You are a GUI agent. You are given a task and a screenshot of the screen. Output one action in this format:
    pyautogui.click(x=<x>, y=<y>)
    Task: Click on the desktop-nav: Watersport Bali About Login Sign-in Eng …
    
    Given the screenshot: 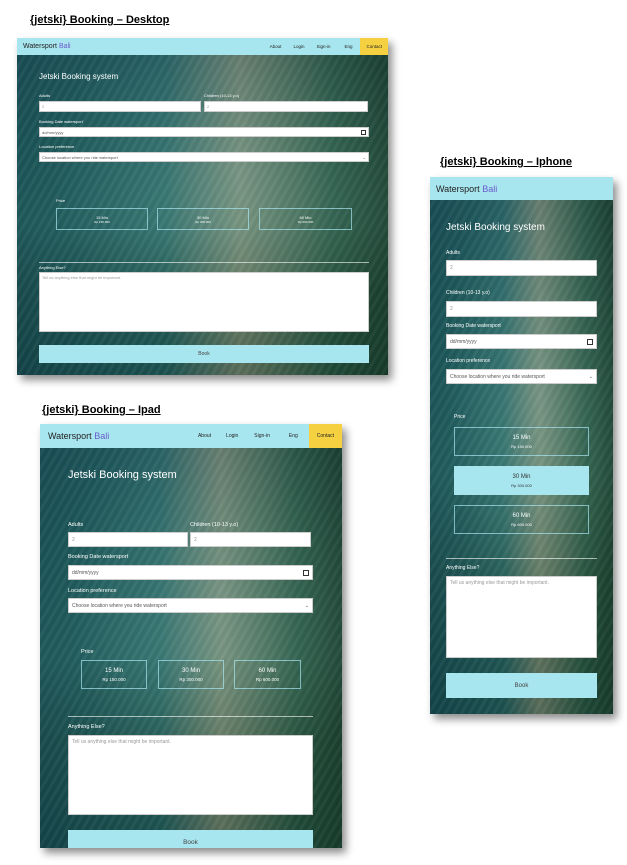 What is the action you would take?
    pyautogui.click(x=202, y=46)
    